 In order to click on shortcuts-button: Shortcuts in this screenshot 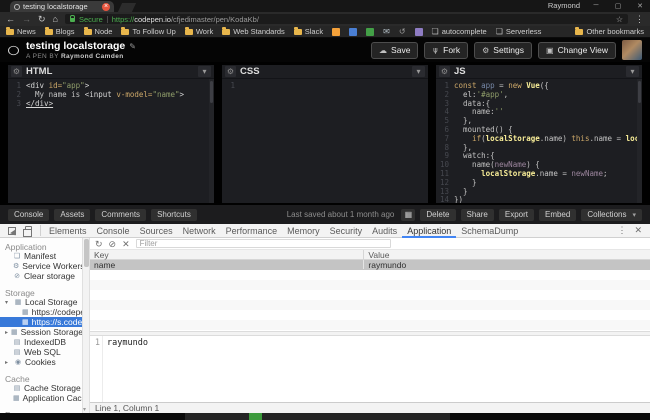, I will do `click(174, 214)`.